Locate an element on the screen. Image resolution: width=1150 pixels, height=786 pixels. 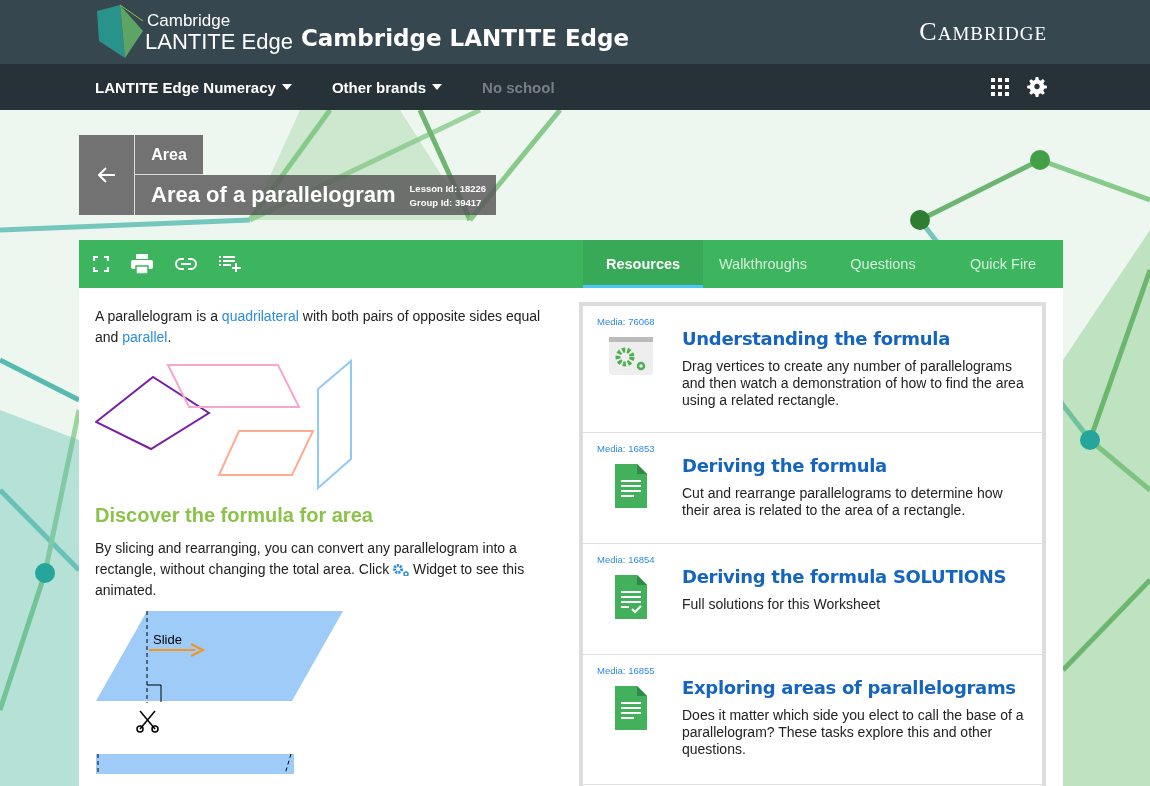
resource-description: Does it matter which side you elect to call the base of a parallelogram? These tasks explore this and other questions. is located at coordinates (853, 732).